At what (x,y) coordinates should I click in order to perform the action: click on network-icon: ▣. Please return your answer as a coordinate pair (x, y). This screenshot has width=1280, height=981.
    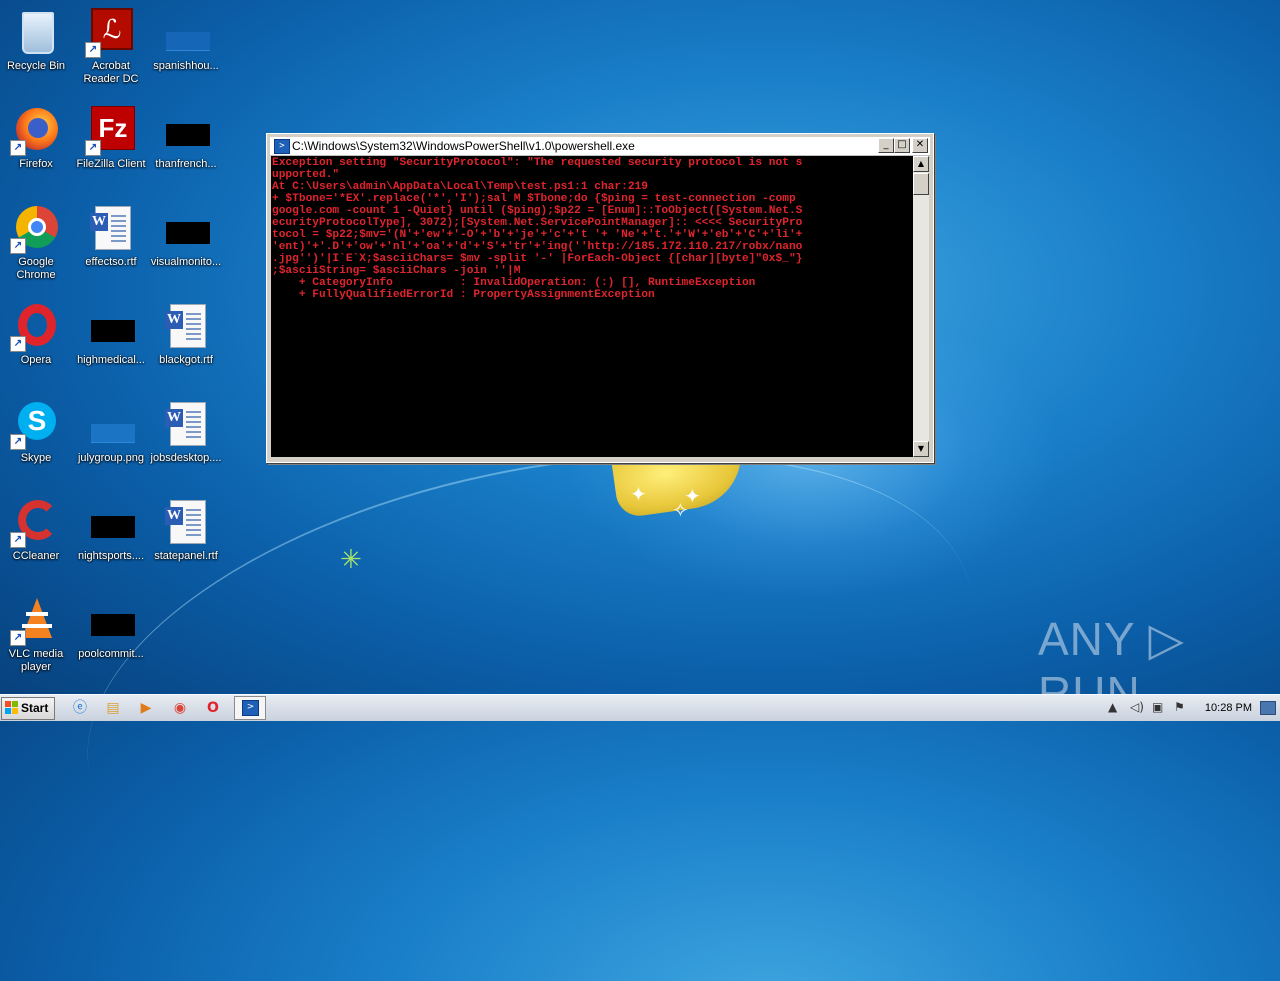
    Looking at the image, I should click on (1157, 707).